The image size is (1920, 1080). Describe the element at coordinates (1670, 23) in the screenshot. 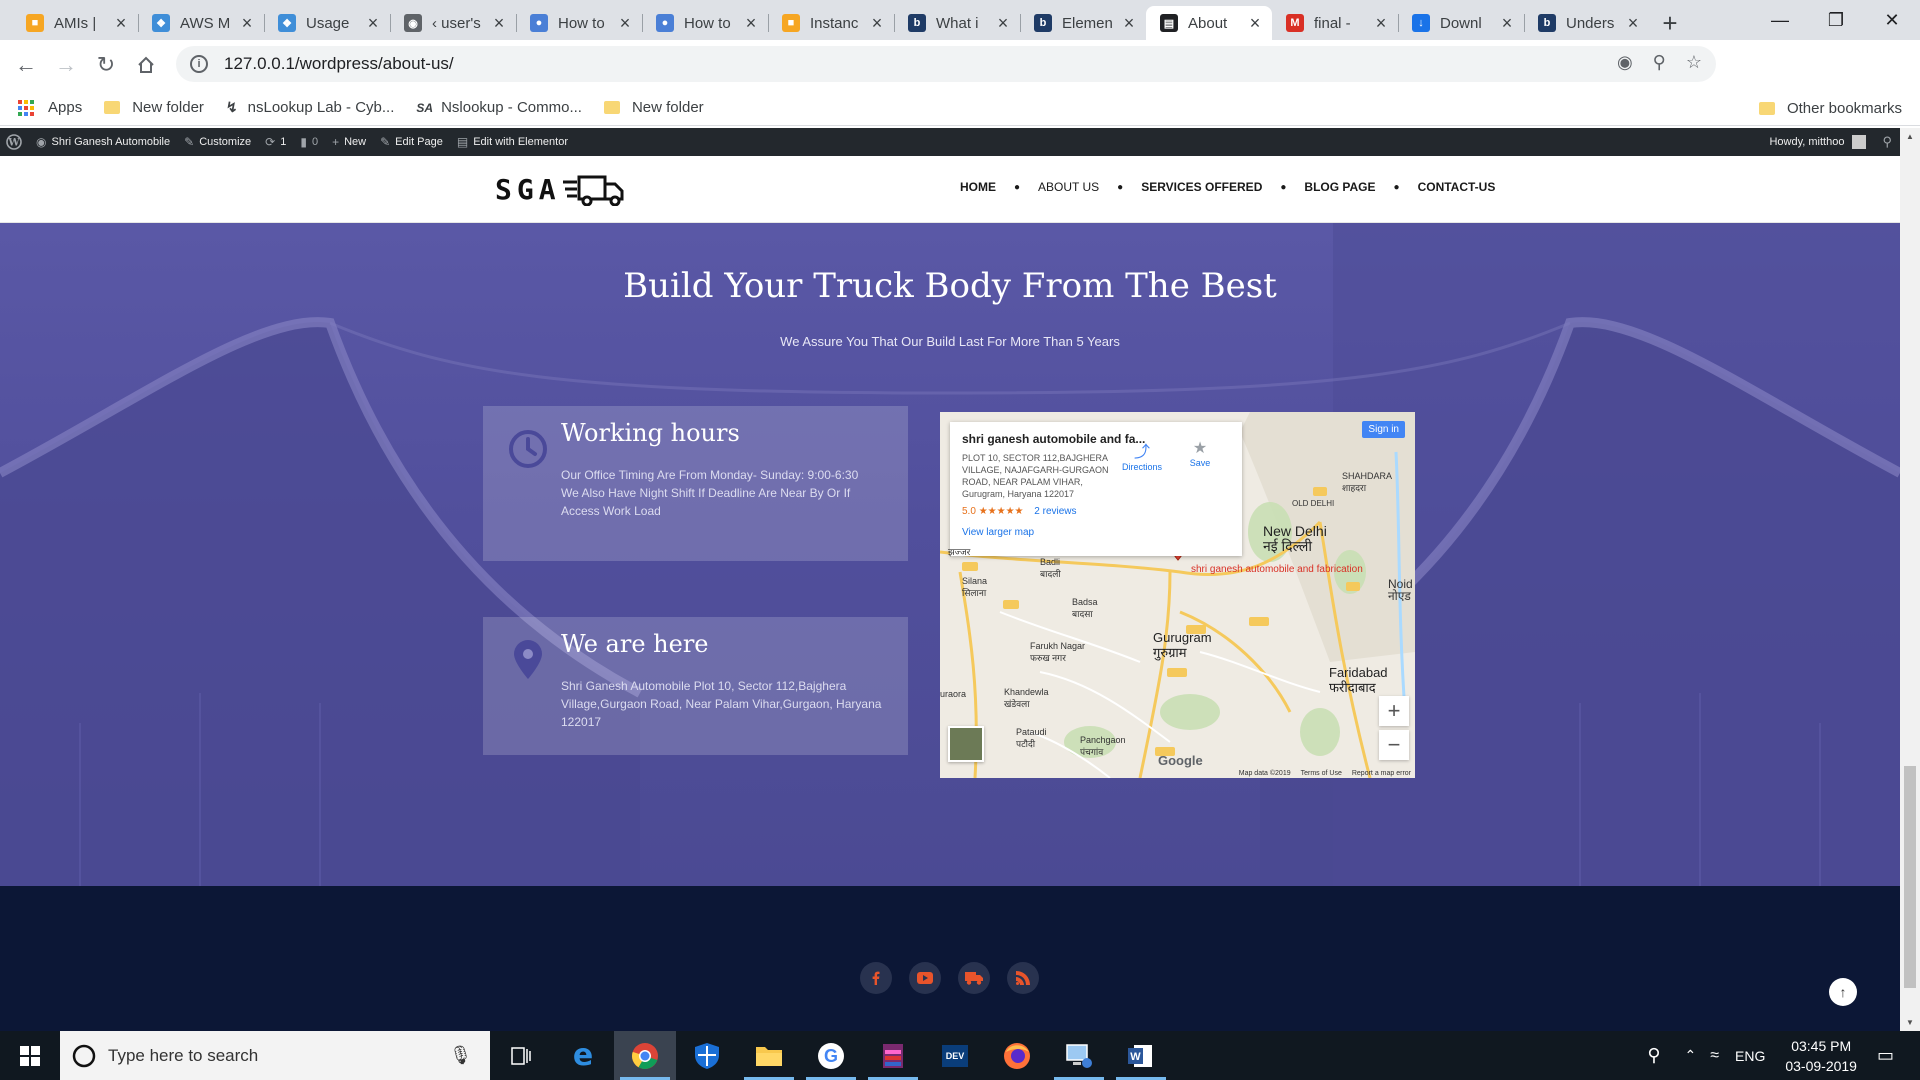

I see `new-tab-button: +` at that location.